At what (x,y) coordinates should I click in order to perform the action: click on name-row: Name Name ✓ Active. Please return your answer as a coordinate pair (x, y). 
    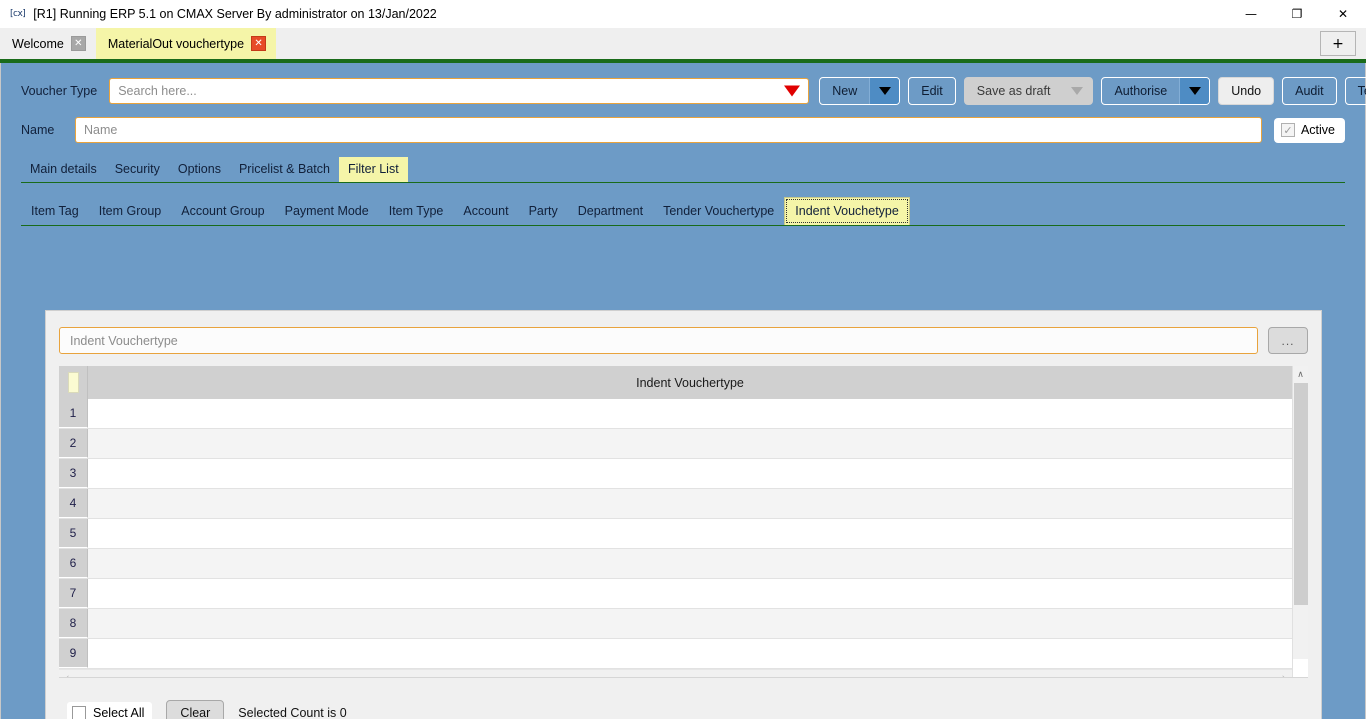
    Looking at the image, I should click on (683, 124).